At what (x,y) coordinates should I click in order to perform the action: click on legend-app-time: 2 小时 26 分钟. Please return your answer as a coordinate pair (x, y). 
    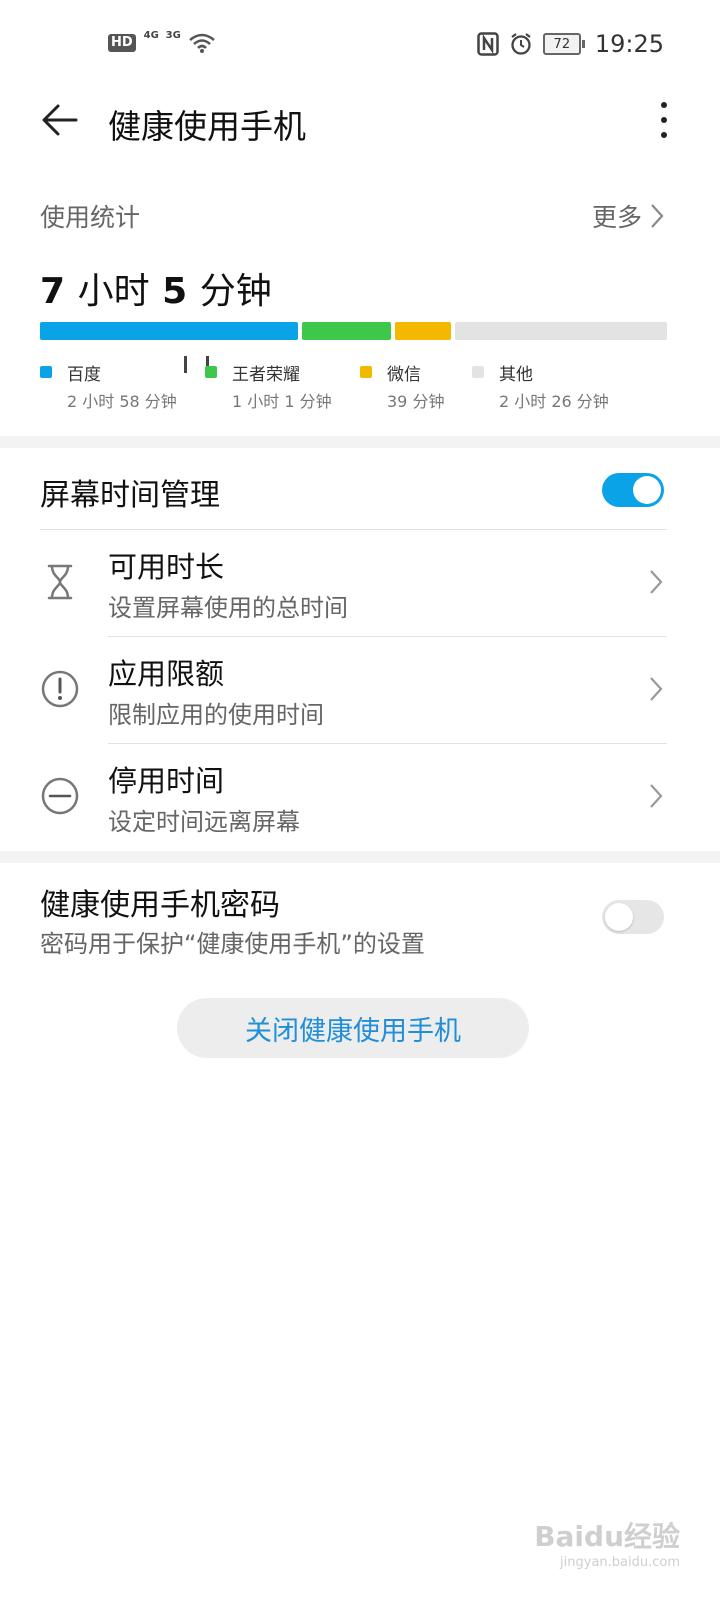
    Looking at the image, I should click on (554, 401).